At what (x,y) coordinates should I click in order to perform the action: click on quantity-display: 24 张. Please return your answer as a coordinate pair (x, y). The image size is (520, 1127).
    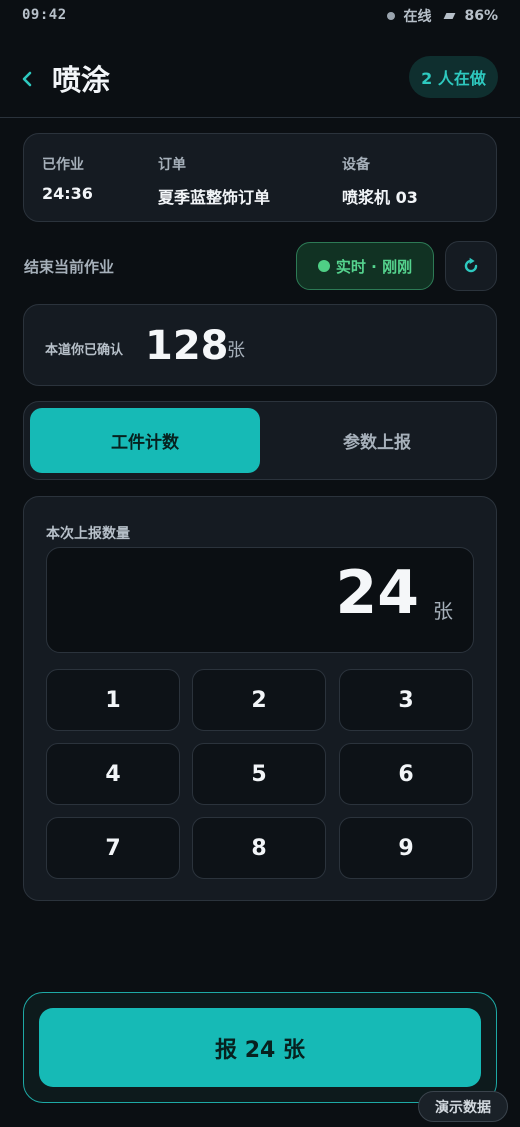
    Looking at the image, I should click on (260, 600).